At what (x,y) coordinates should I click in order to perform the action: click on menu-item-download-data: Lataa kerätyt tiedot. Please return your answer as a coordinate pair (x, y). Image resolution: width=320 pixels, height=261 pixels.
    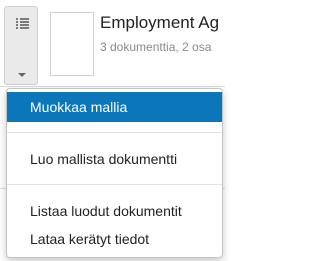
    Looking at the image, I should click on (114, 239).